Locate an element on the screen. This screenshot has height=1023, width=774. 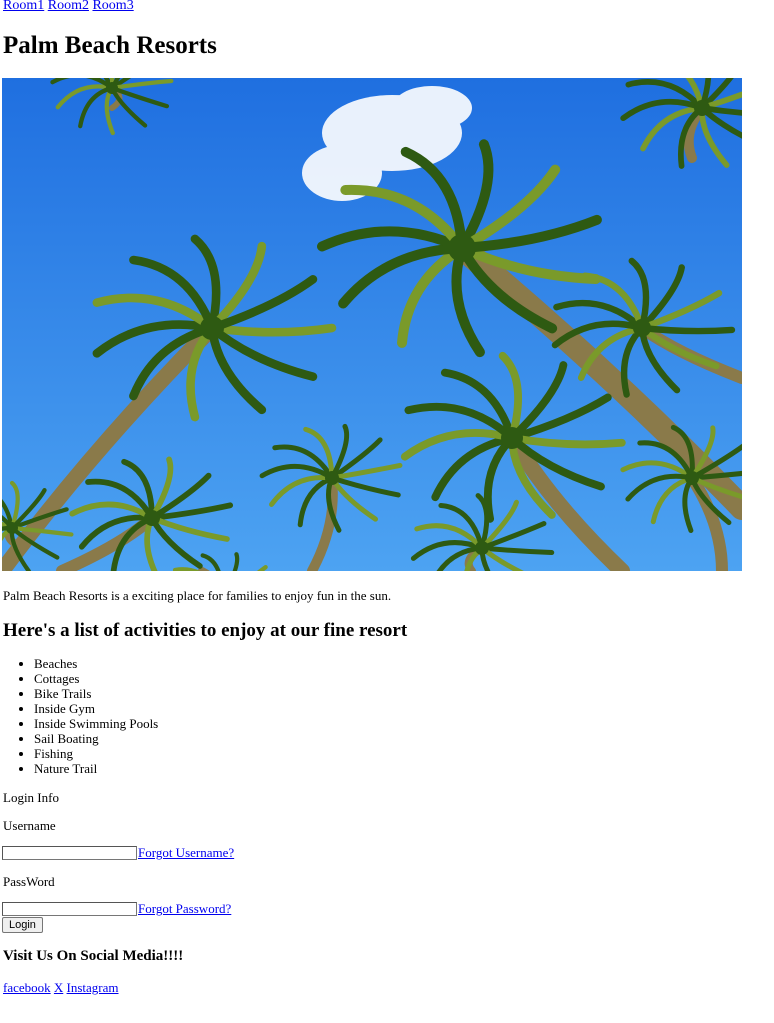
x-link: X is located at coordinates (58, 987).